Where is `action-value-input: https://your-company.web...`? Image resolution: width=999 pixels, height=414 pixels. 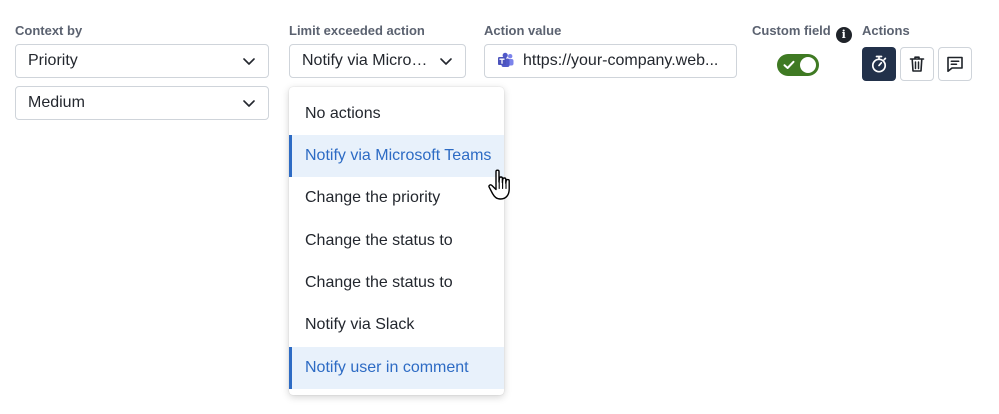 action-value-input: https://your-company.web... is located at coordinates (610, 61).